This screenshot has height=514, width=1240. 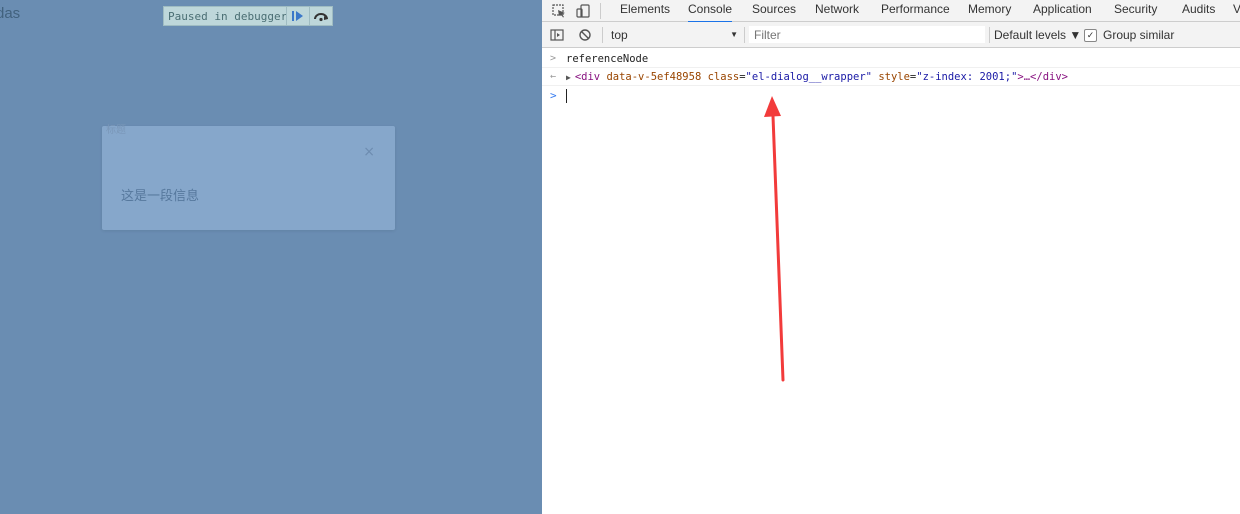 I want to click on step-over-icon, so click(x=321, y=17).